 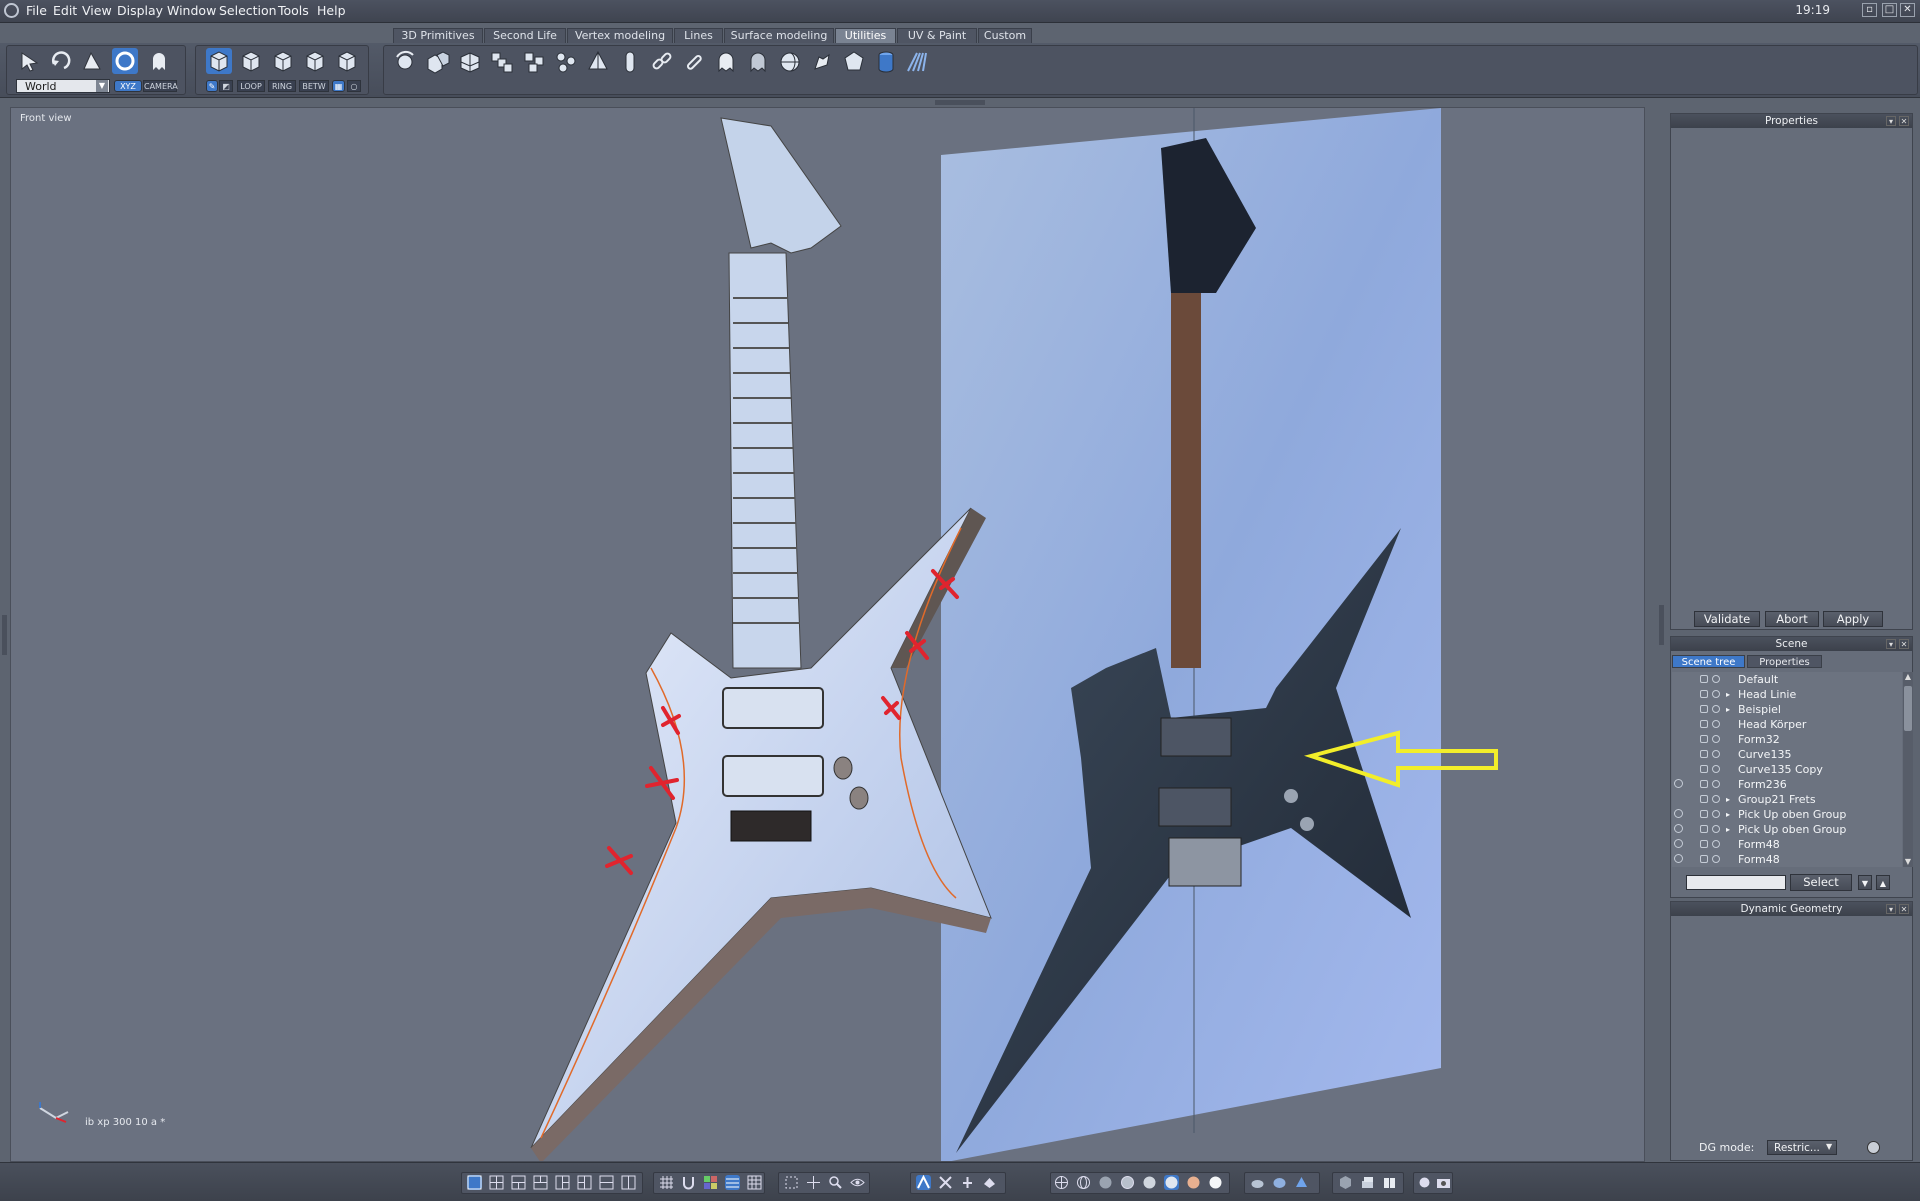 I want to click on vertex-select-cube-icon, so click(x=315, y=61).